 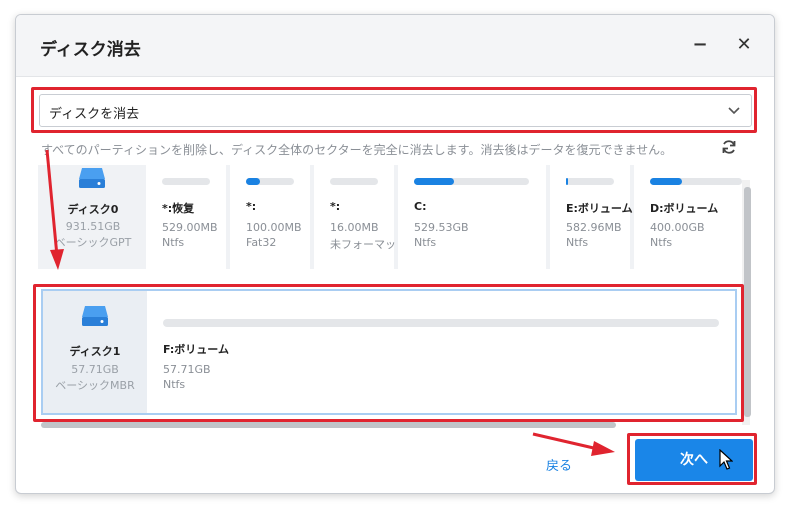 What do you see at coordinates (694, 460) in the screenshot?
I see `next-button: 次へ` at bounding box center [694, 460].